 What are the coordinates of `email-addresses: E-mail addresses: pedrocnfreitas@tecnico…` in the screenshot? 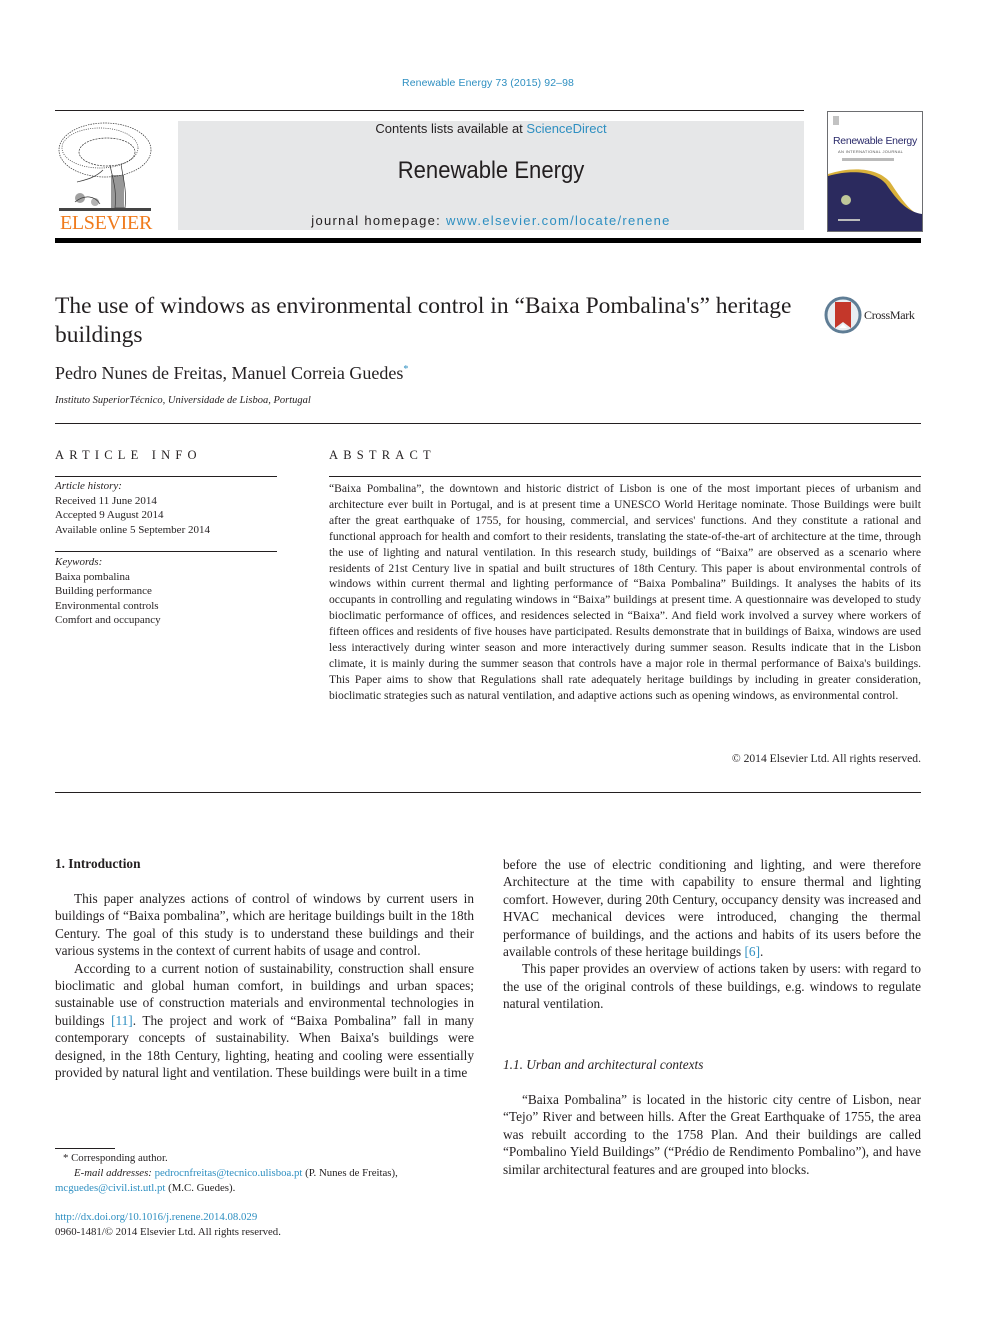 It's located at (264, 1173).